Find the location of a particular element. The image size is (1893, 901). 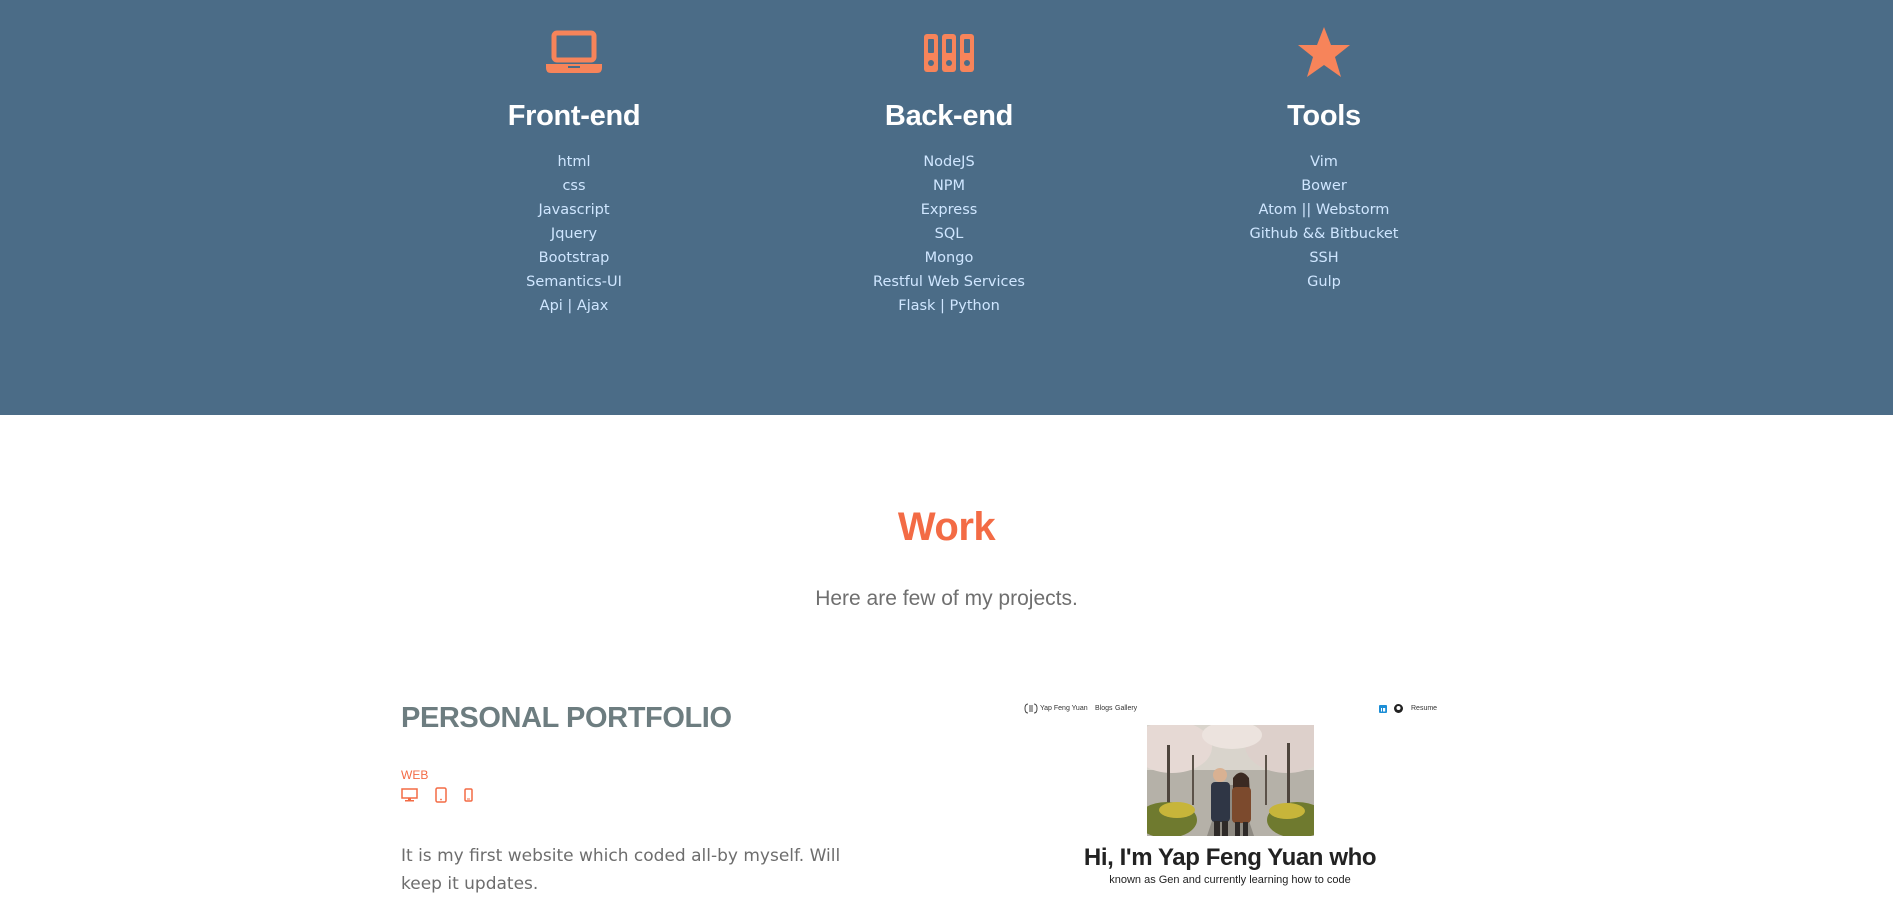

work-subtitle: Here are few of my projects. is located at coordinates (946, 598).